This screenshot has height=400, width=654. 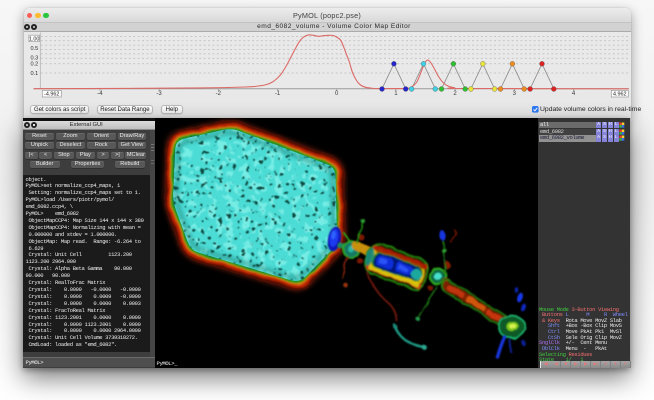 What do you see at coordinates (514, 94) in the screenshot?
I see `svg-text: 3` at bounding box center [514, 94].